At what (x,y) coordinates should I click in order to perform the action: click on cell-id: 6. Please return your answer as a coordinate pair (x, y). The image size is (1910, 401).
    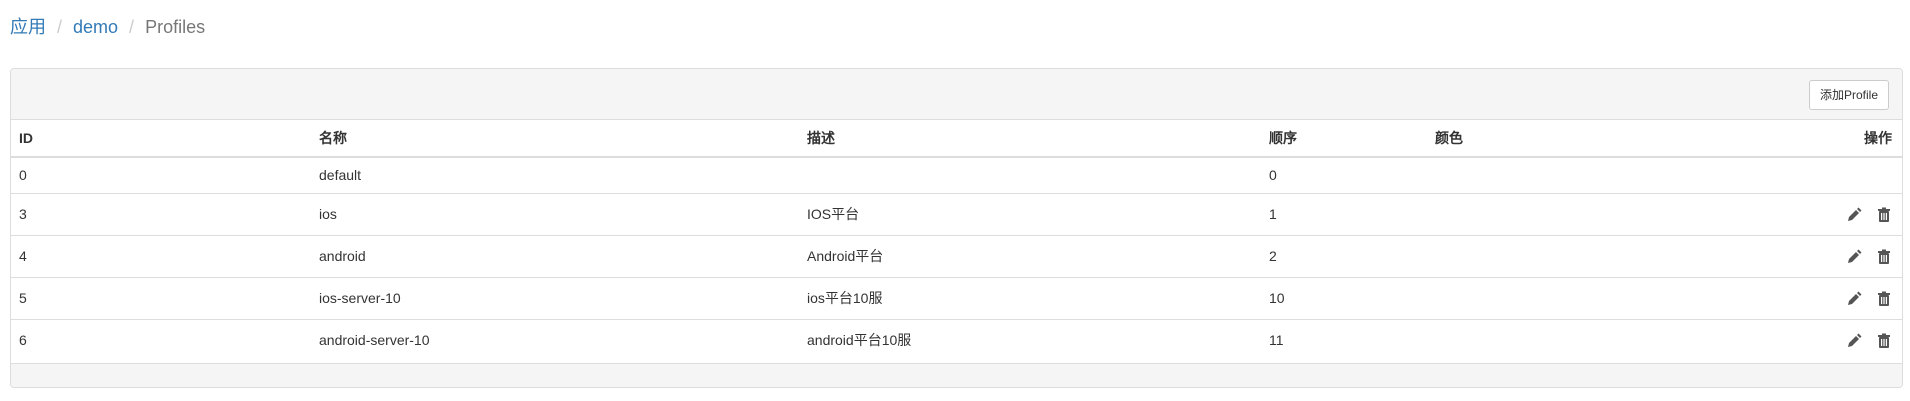
    Looking at the image, I should click on (161, 339).